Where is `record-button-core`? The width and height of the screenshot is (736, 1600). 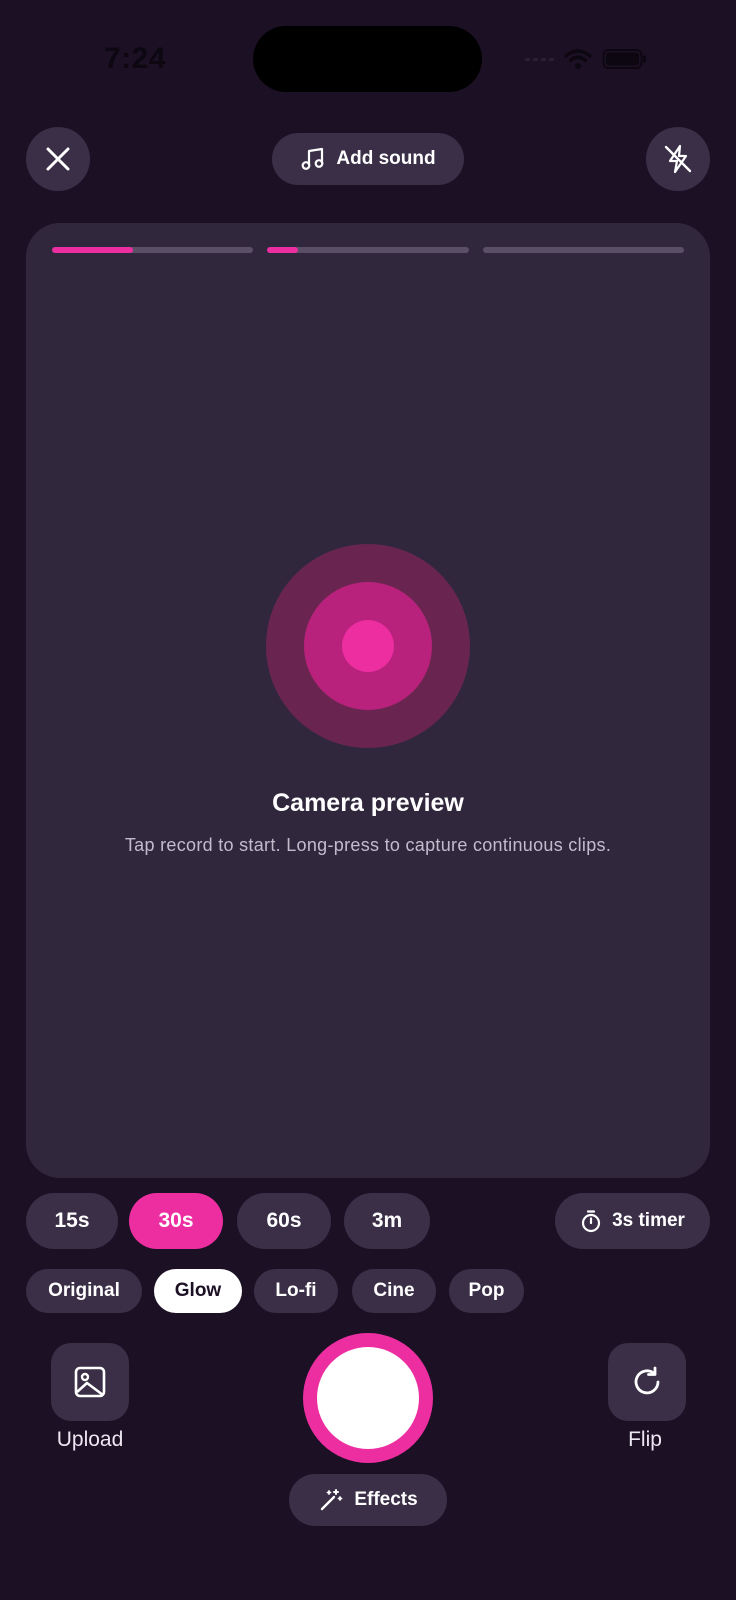
record-button-core is located at coordinates (368, 1398).